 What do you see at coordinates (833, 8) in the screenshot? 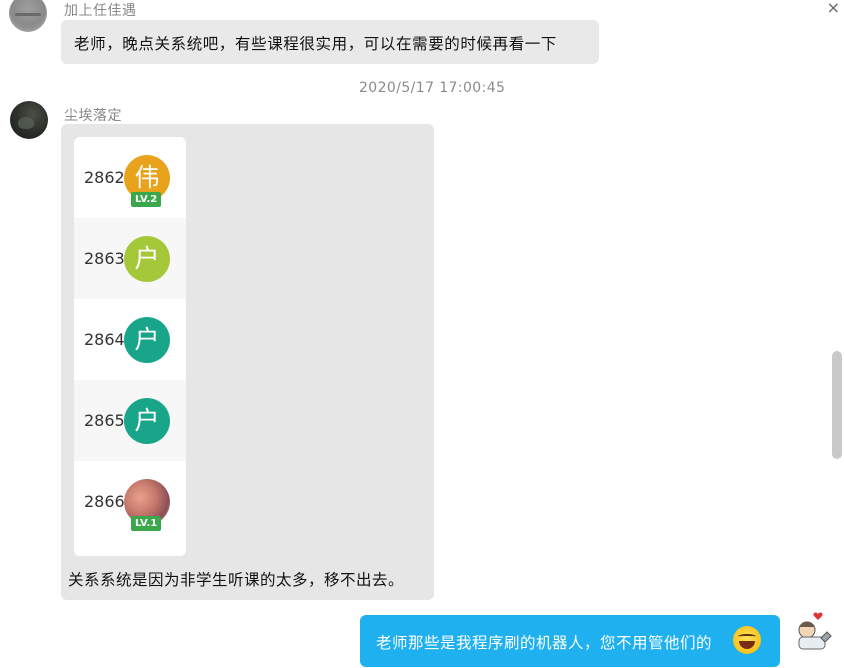
I see `close-icon: ×` at bounding box center [833, 8].